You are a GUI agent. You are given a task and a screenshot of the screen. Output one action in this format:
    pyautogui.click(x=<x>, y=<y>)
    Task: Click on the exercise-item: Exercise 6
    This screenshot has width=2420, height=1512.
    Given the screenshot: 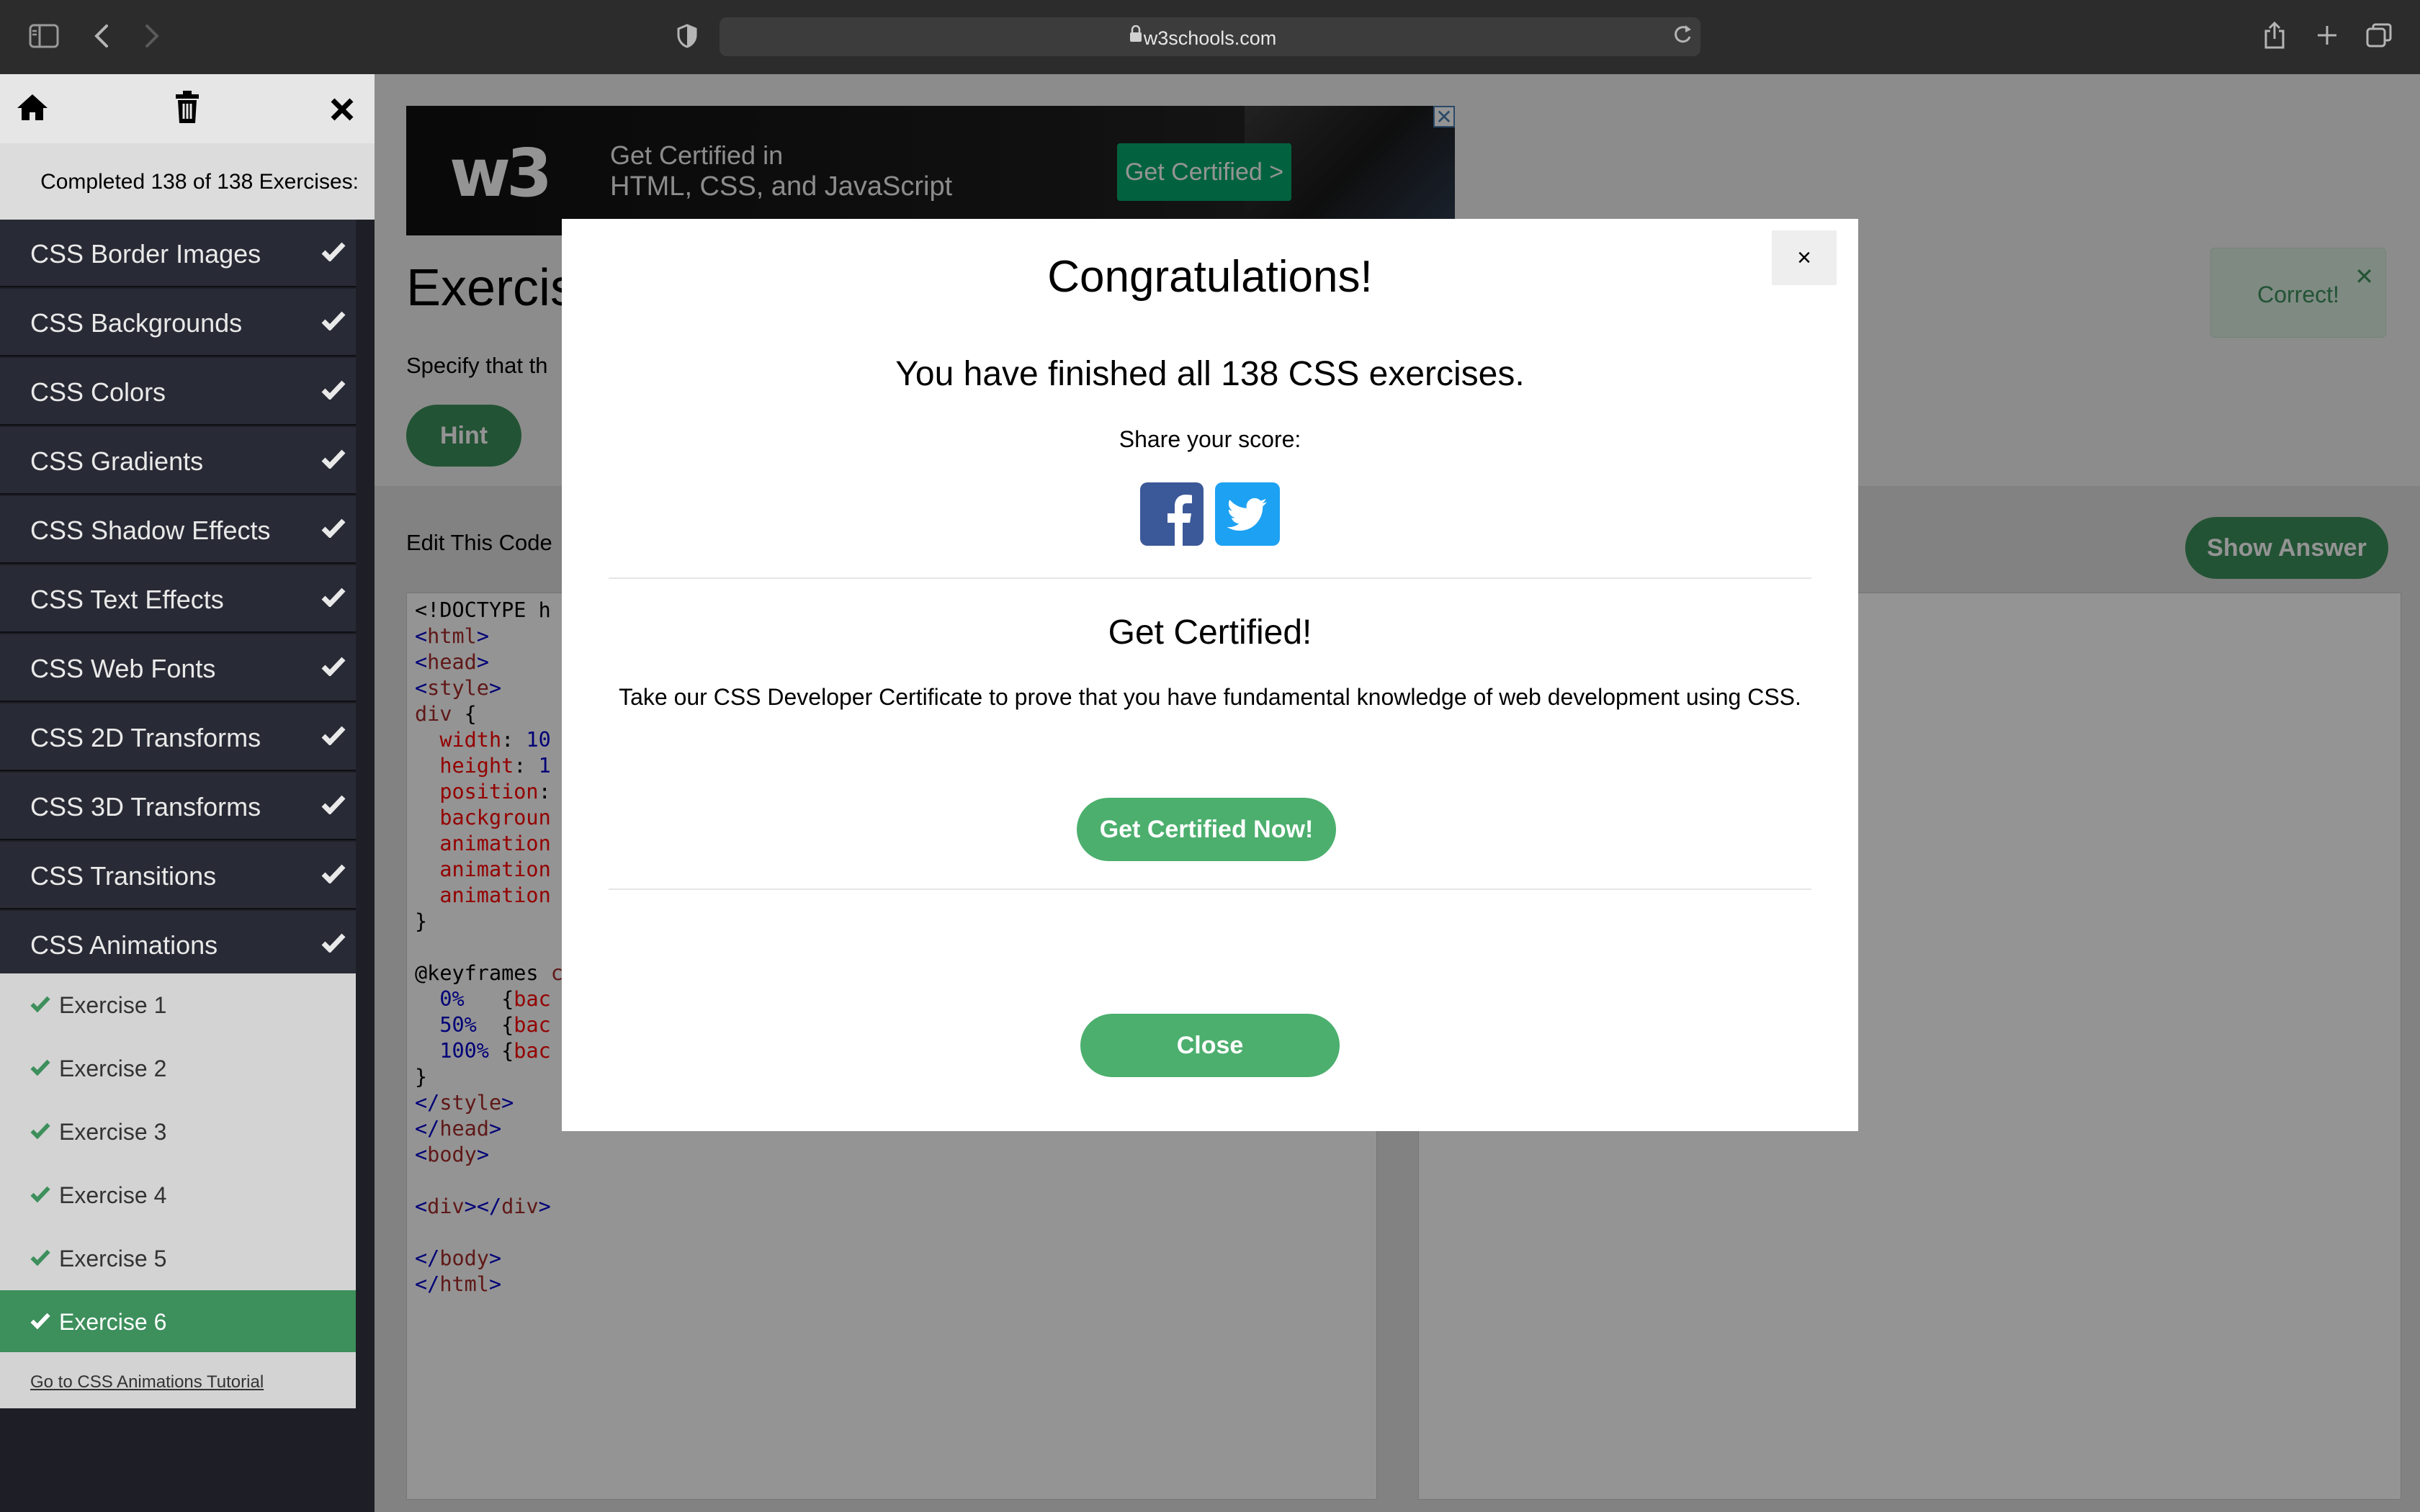 What is the action you would take?
    pyautogui.click(x=178, y=1322)
    